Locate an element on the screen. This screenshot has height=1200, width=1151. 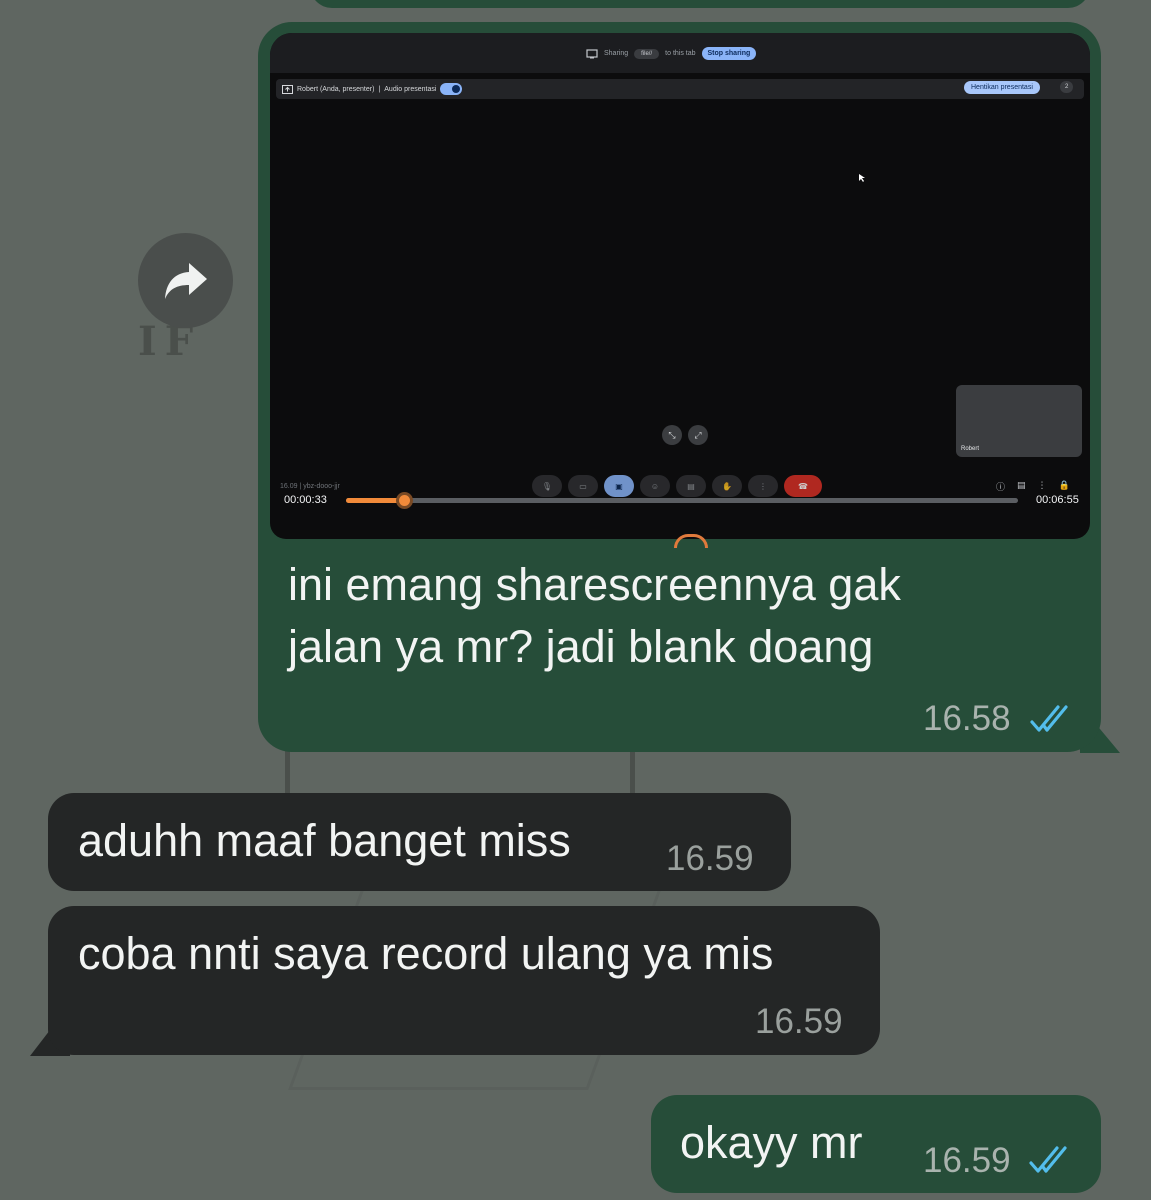
shared-tab-pill: file// is located at coordinates (647, 53).